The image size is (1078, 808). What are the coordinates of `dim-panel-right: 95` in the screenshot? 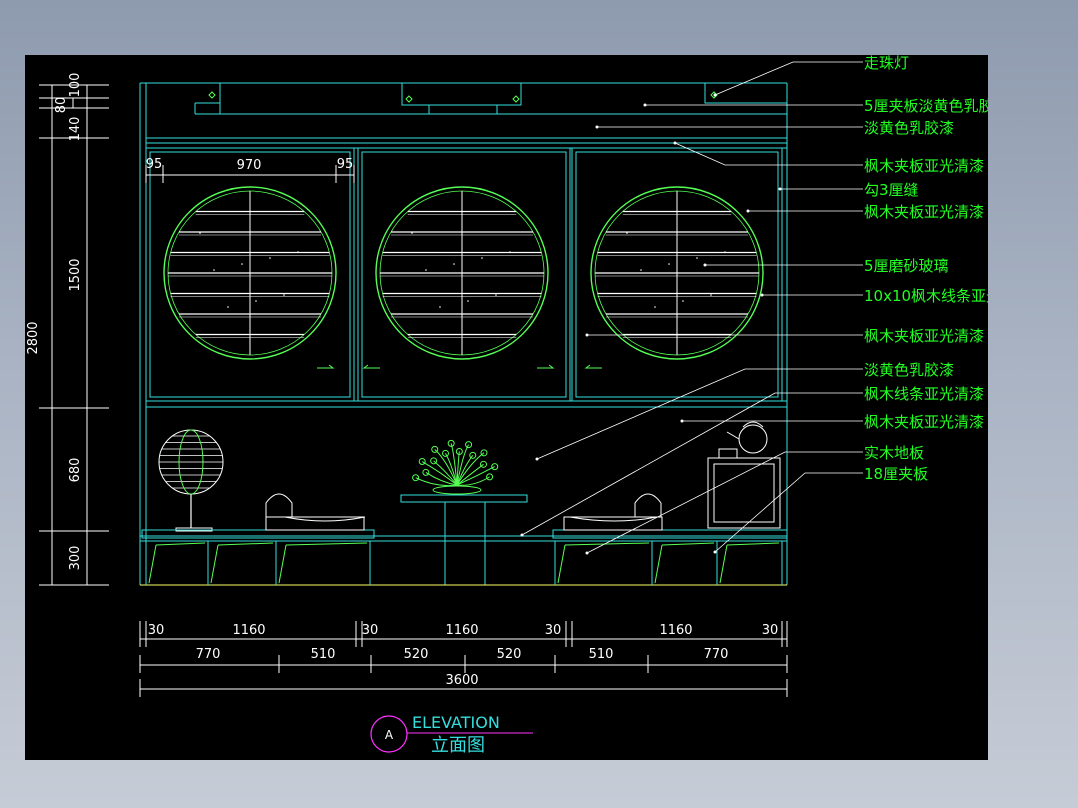 It's located at (345, 164).